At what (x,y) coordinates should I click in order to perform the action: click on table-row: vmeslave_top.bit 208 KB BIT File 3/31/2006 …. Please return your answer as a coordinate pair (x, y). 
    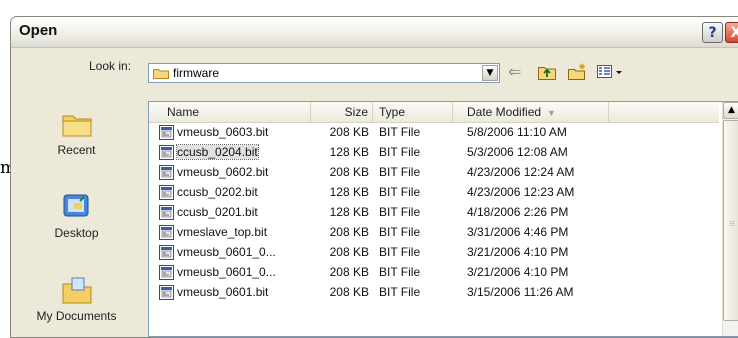
    Looking at the image, I should click on (434, 233).